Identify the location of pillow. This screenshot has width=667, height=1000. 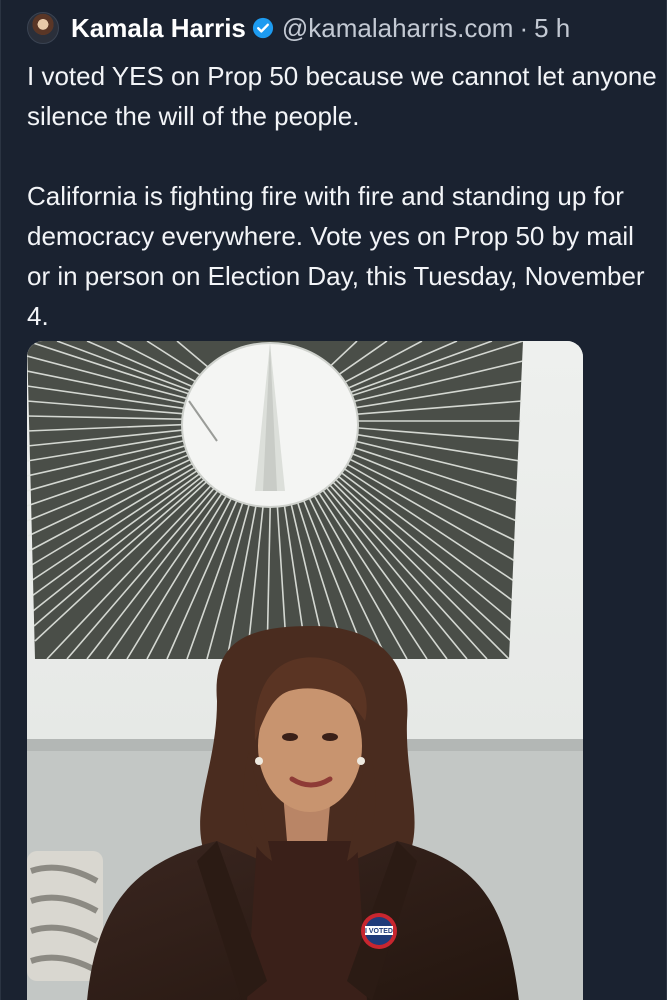
(65, 916).